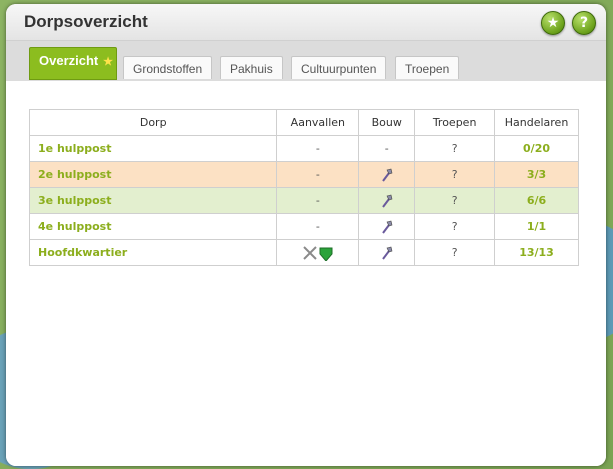 Image resolution: width=613 pixels, height=469 pixels. I want to click on table-header-row: Dorp Aanvallen Bouw Troepen Handelaren, so click(303, 122).